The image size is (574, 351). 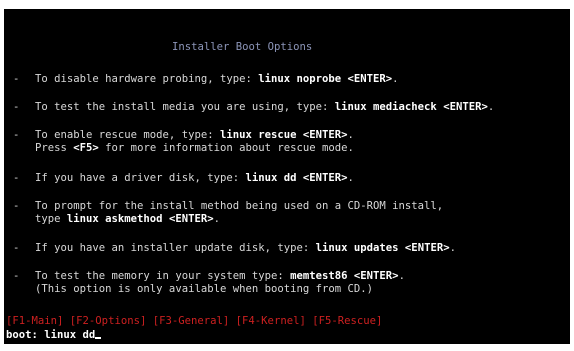 I want to click on option-line-2: type linux askmethod <ENTER>., so click(x=127, y=219).